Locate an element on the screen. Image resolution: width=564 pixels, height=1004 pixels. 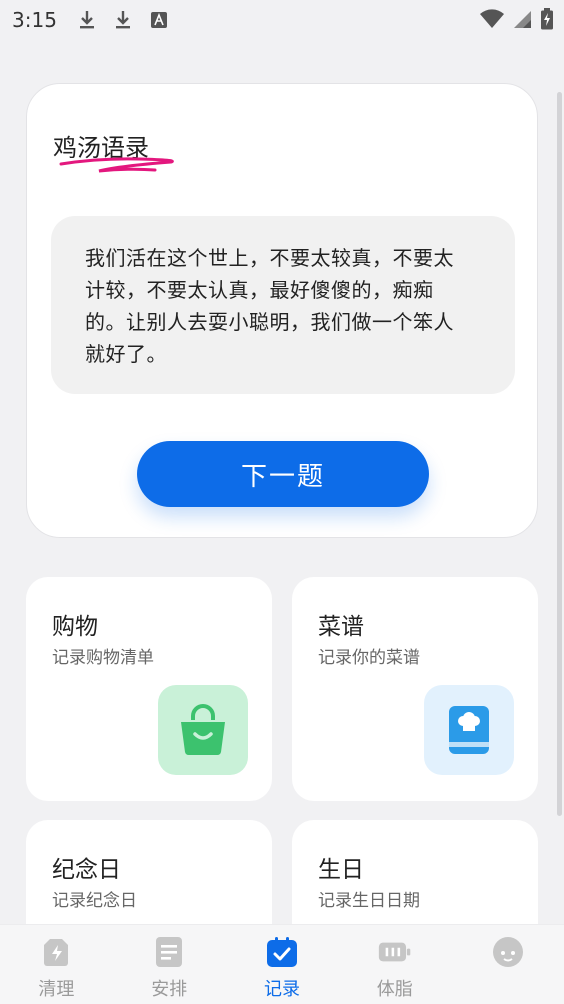
nav-label: 安排 is located at coordinates (169, 989).